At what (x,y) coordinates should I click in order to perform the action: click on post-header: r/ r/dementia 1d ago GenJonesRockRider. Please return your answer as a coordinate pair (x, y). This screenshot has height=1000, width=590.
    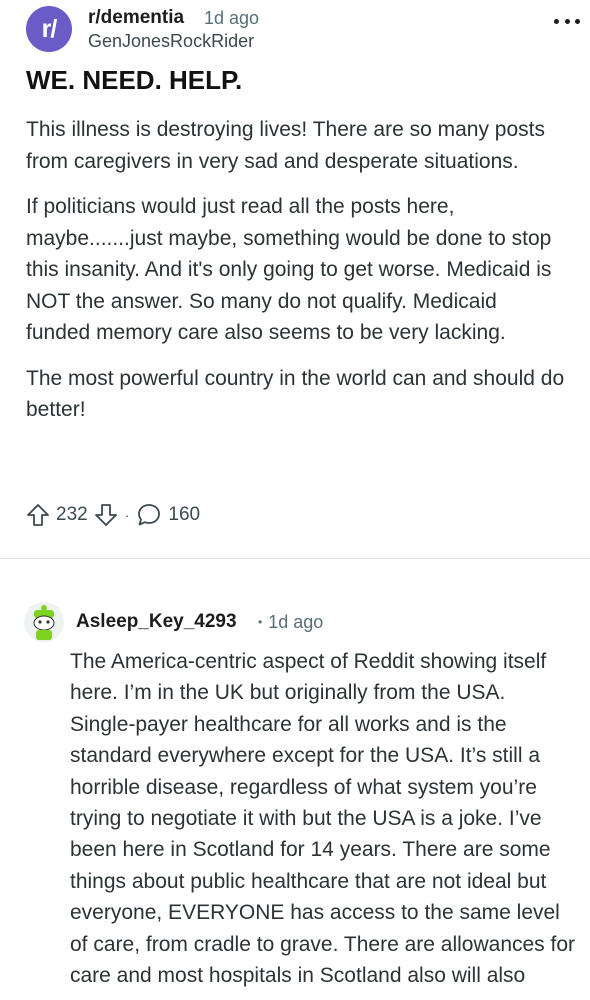
    Looking at the image, I should click on (303, 29).